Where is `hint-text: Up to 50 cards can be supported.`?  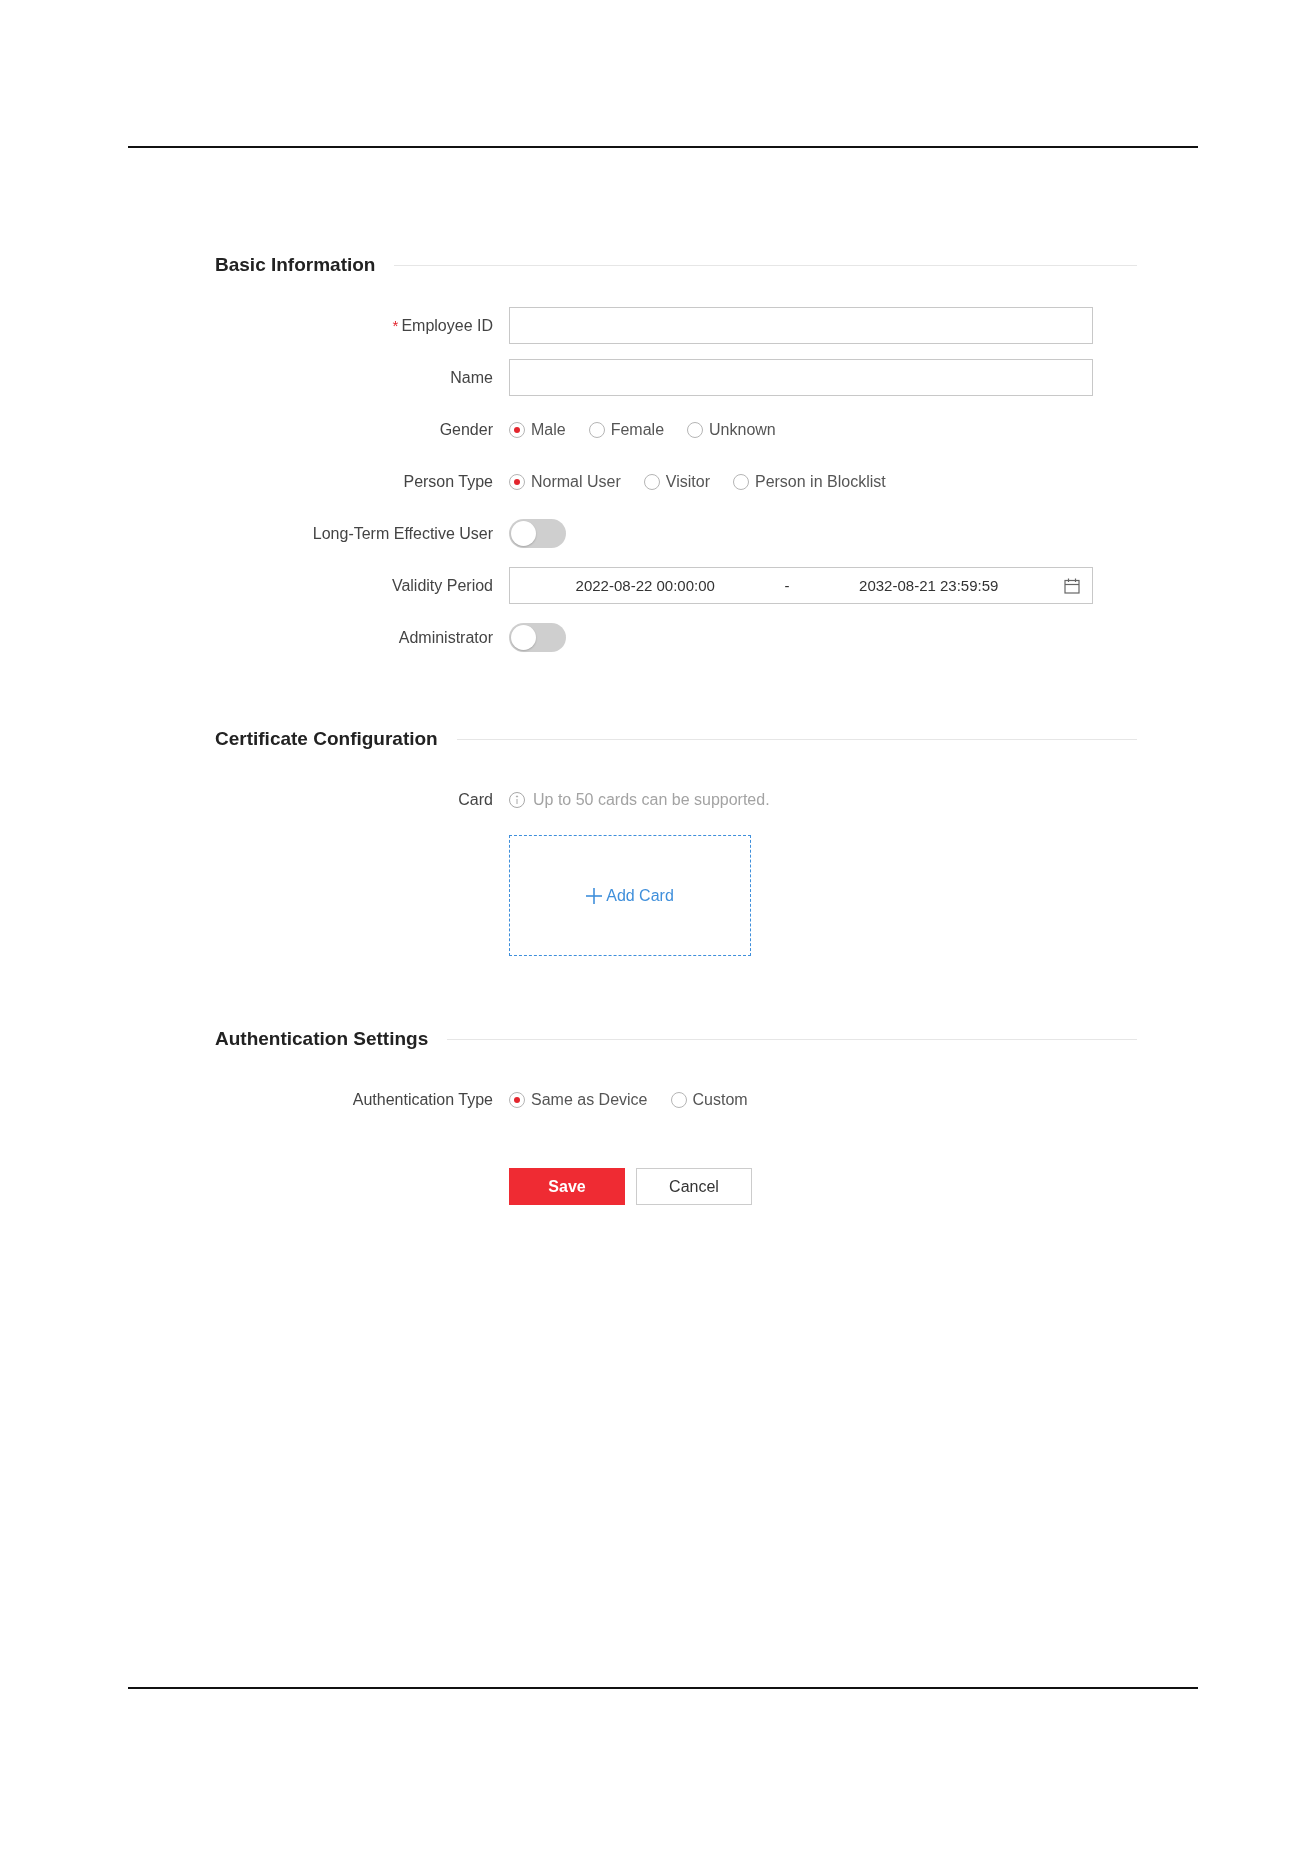
hint-text: Up to 50 cards can be supported. is located at coordinates (651, 799).